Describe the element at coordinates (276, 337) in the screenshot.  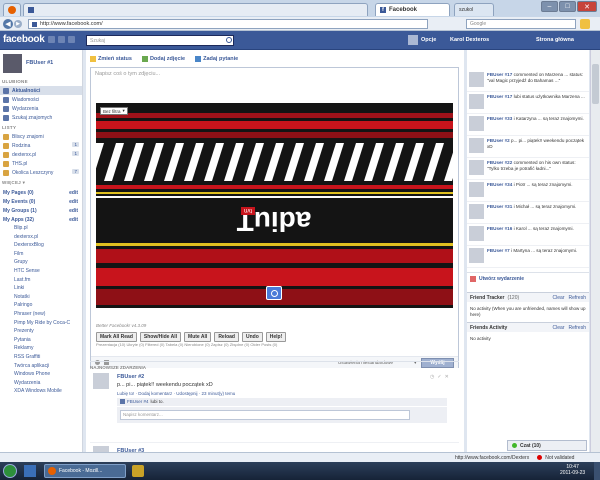
I see `better-fb-button: Help!` at that location.